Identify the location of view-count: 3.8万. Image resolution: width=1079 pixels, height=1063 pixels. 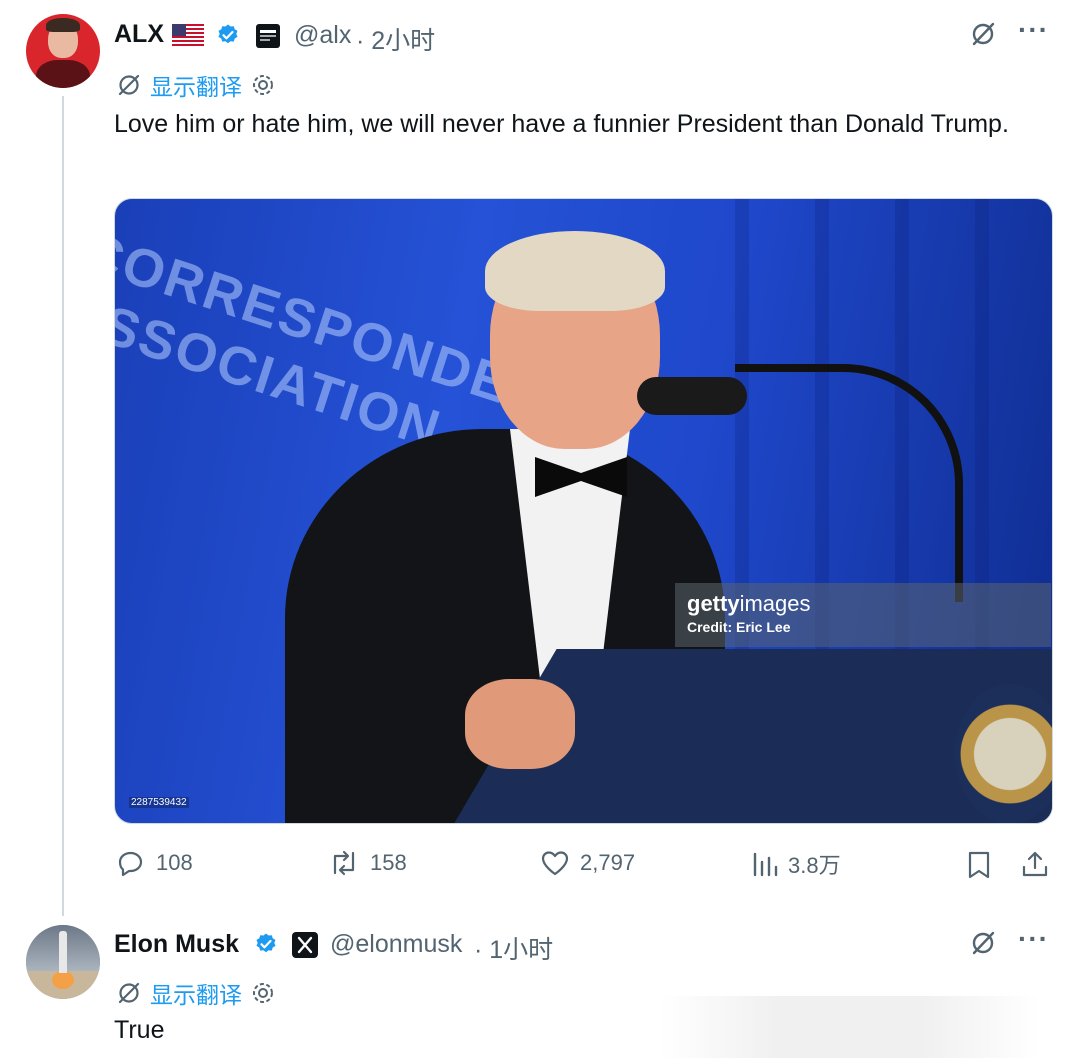
(814, 865).